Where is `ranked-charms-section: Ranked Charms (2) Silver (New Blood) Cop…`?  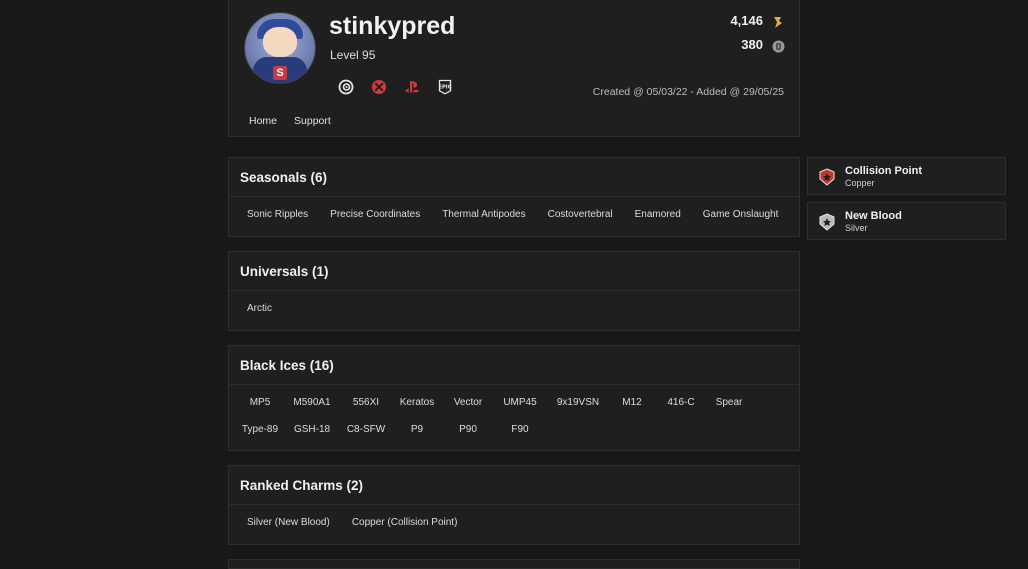
ranked-charms-section: Ranked Charms (2) Silver (New Blood) Cop… is located at coordinates (514, 505).